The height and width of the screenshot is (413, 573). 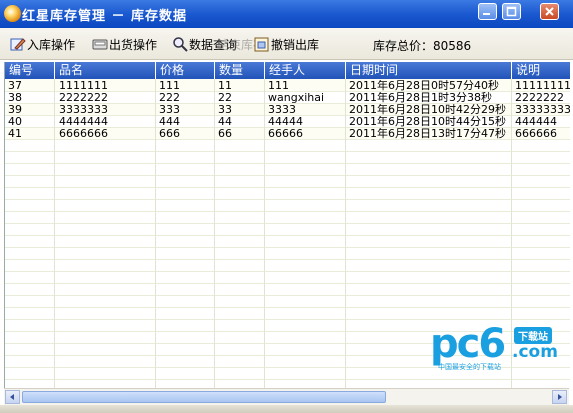 I want to click on minimize-button, so click(x=487, y=11).